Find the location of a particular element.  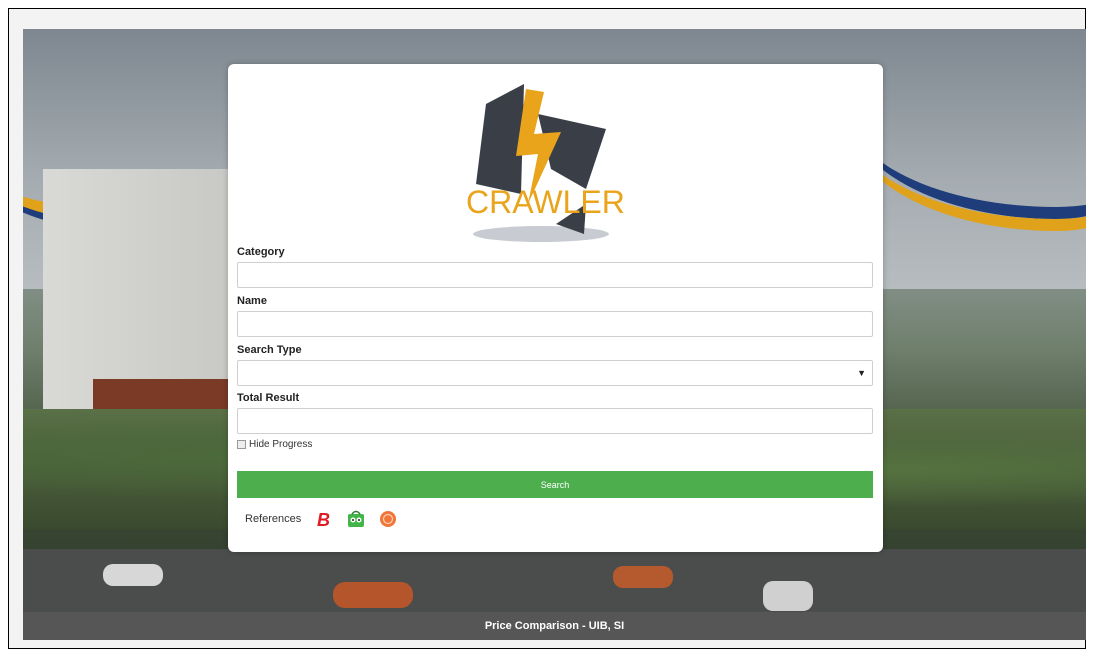

tokopedia-icon is located at coordinates (356, 519).